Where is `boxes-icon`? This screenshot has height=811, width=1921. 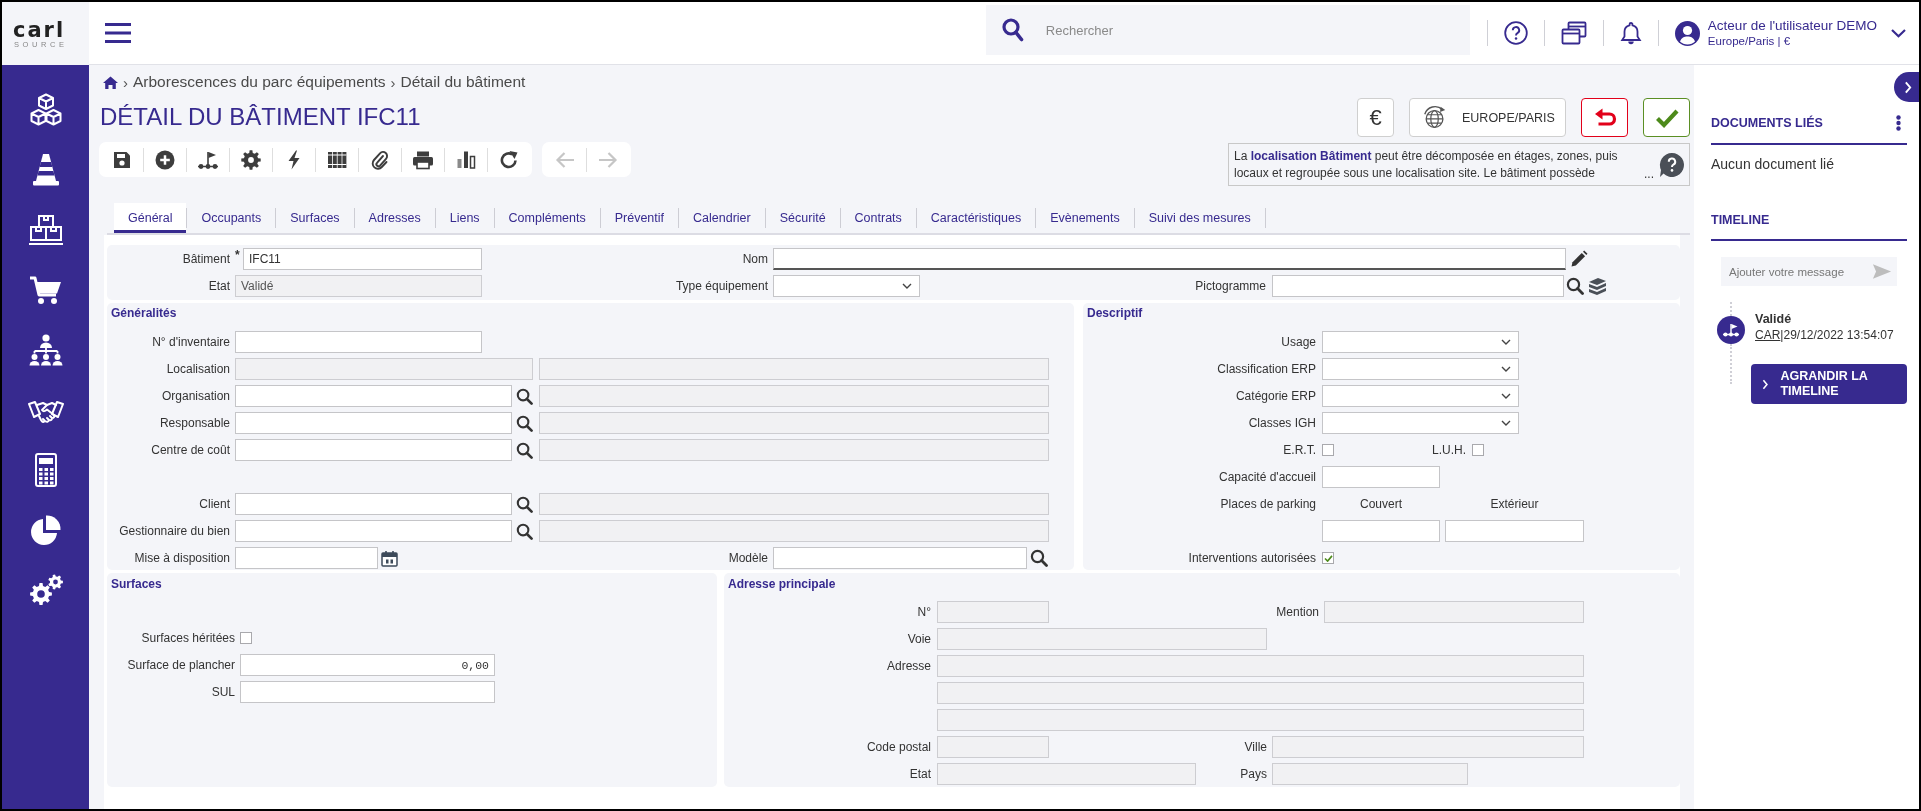 boxes-icon is located at coordinates (45, 230).